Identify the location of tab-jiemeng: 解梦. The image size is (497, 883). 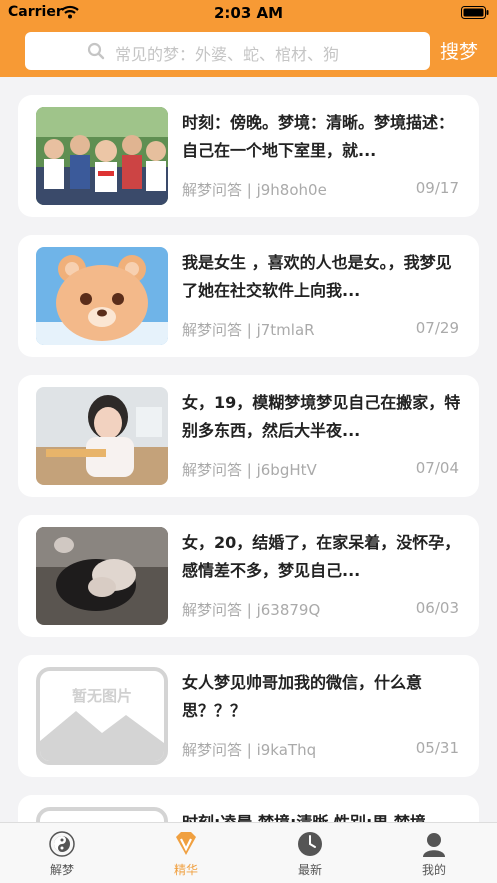
(62, 853).